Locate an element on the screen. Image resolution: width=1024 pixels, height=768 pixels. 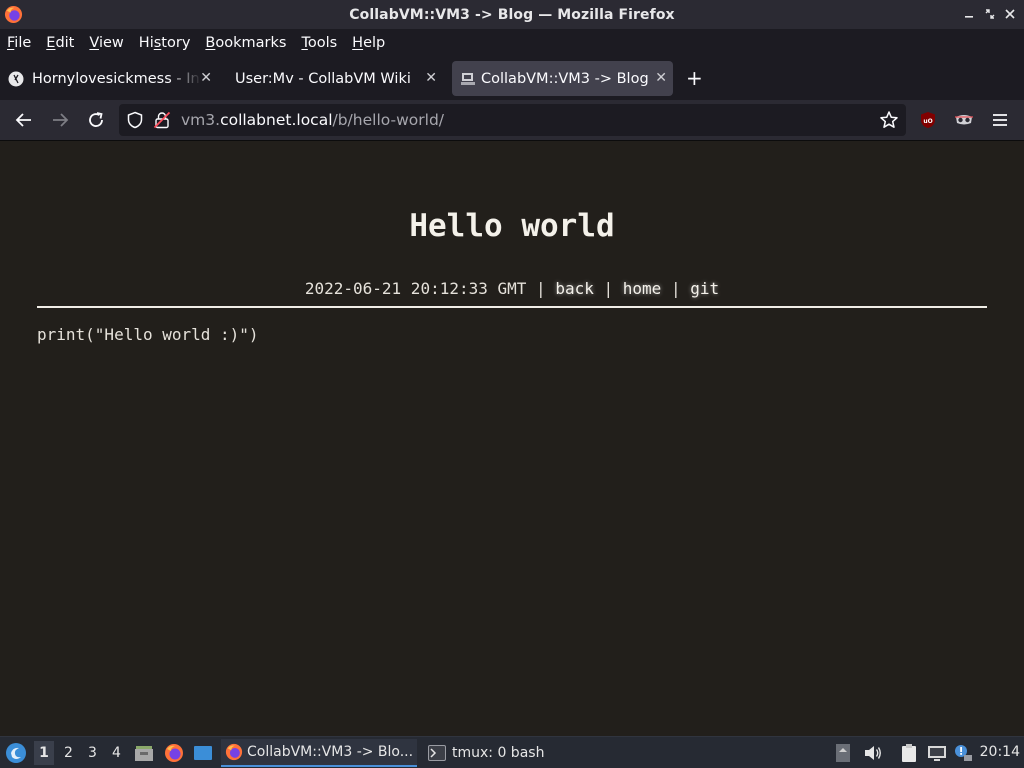
notification-info-icon is located at coordinates (962, 753).